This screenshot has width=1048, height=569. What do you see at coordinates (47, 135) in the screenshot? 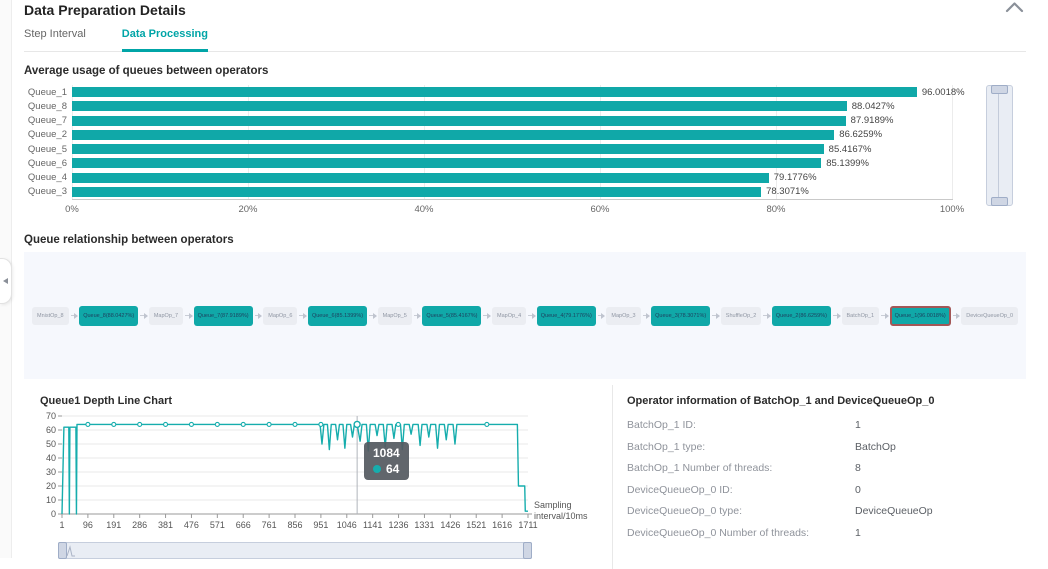
I see `bar-category-label: Queue_2` at bounding box center [47, 135].